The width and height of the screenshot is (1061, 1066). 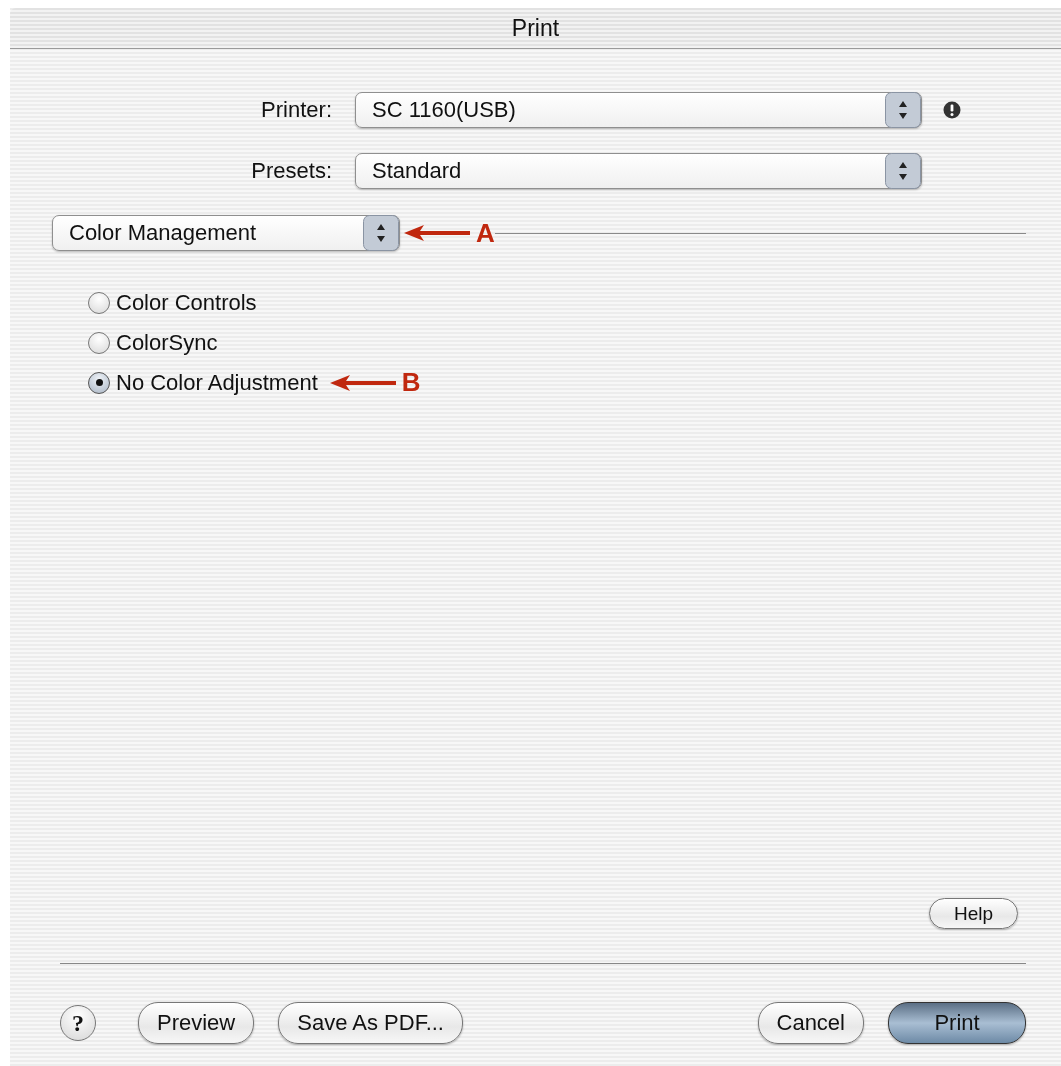 I want to click on popup-menu: SC 1160(USB), so click(x=638, y=110).